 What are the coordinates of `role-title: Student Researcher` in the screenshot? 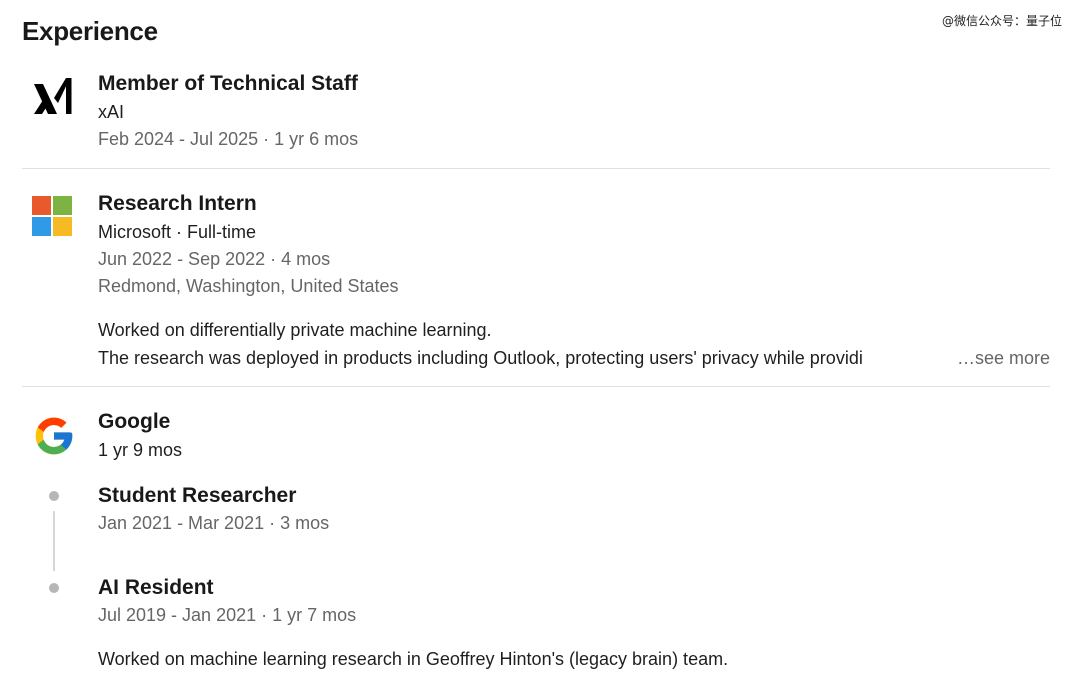 It's located at (574, 496).